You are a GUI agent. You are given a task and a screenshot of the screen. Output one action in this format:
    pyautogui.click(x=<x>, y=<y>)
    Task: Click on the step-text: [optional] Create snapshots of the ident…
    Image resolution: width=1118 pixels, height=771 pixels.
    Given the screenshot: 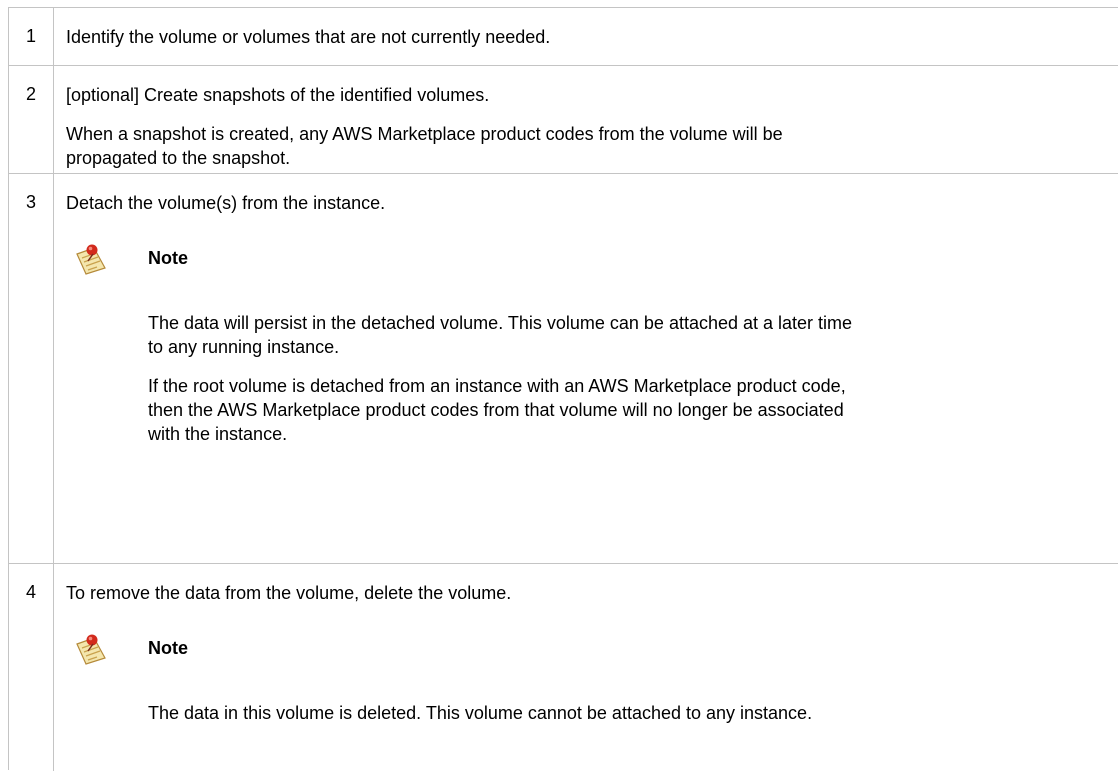 What is the action you would take?
    pyautogui.click(x=278, y=95)
    